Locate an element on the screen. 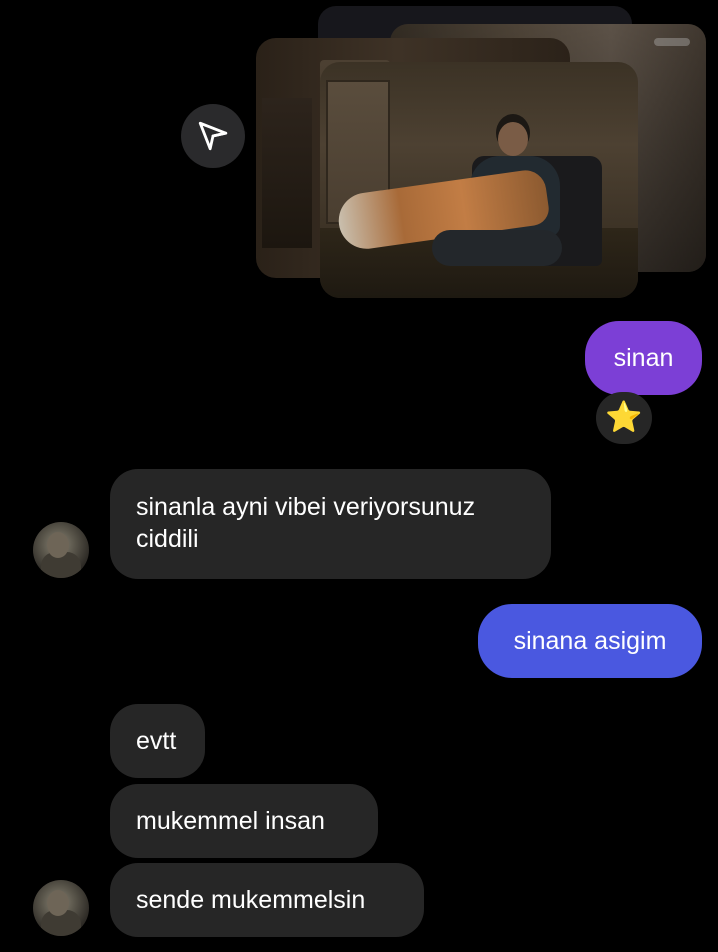 This screenshot has width=718, height=952. incoming-message: evtt is located at coordinates (157, 741).